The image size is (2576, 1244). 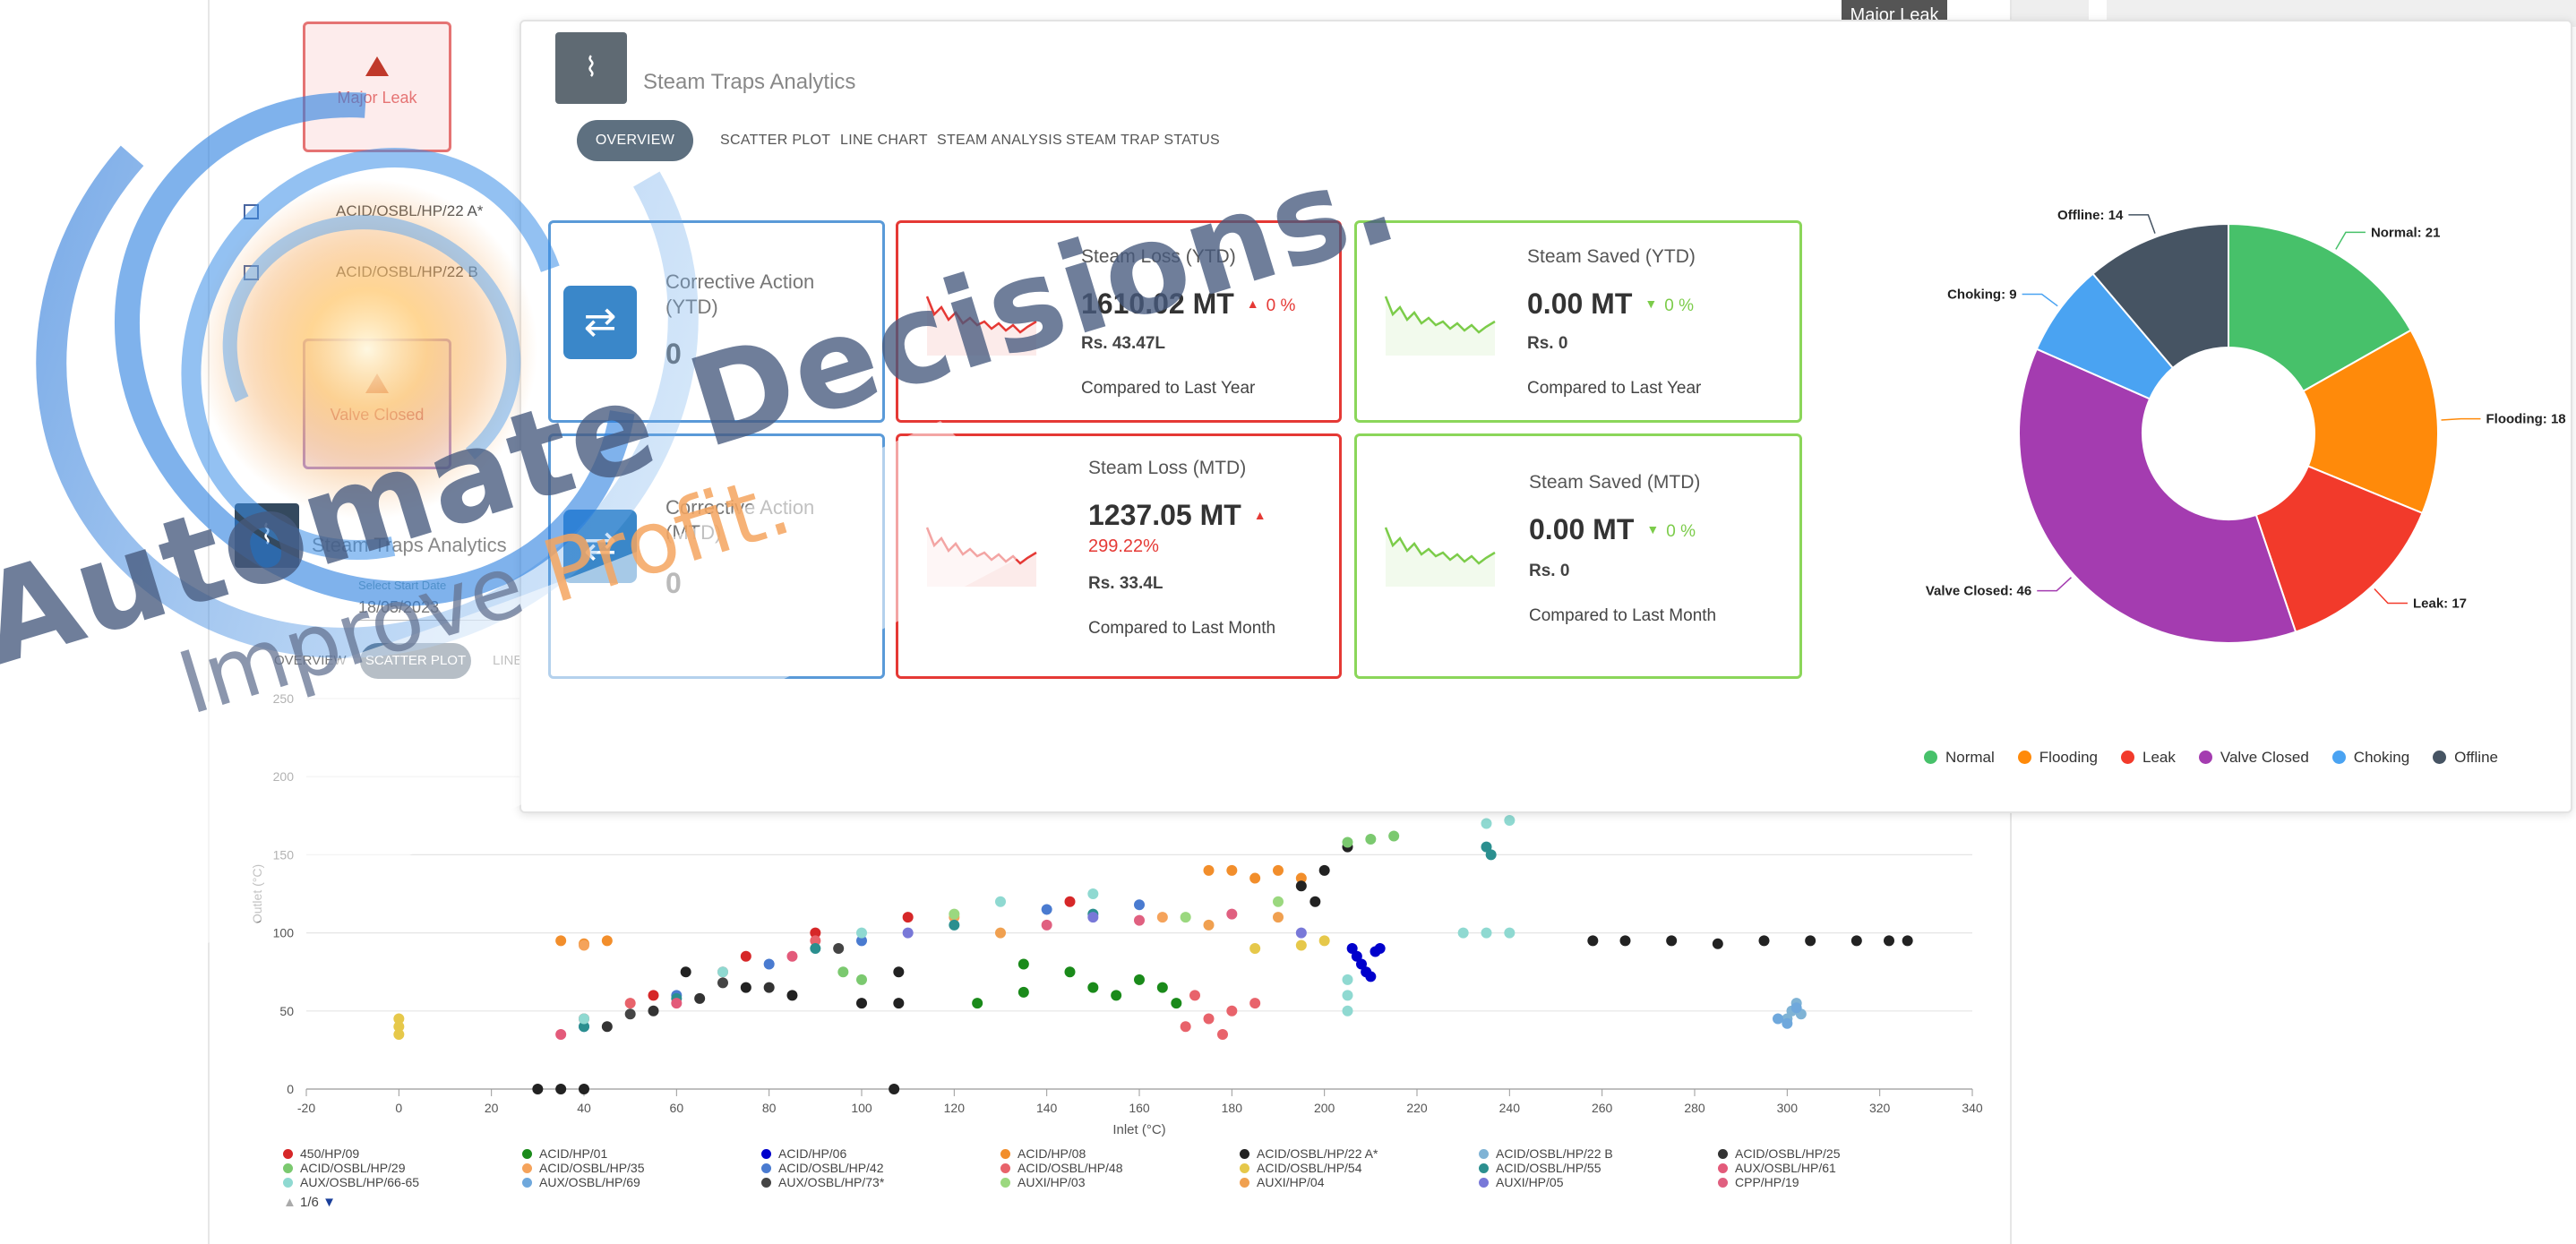 I want to click on legend-prev-icon: ▲, so click(x=289, y=1202).